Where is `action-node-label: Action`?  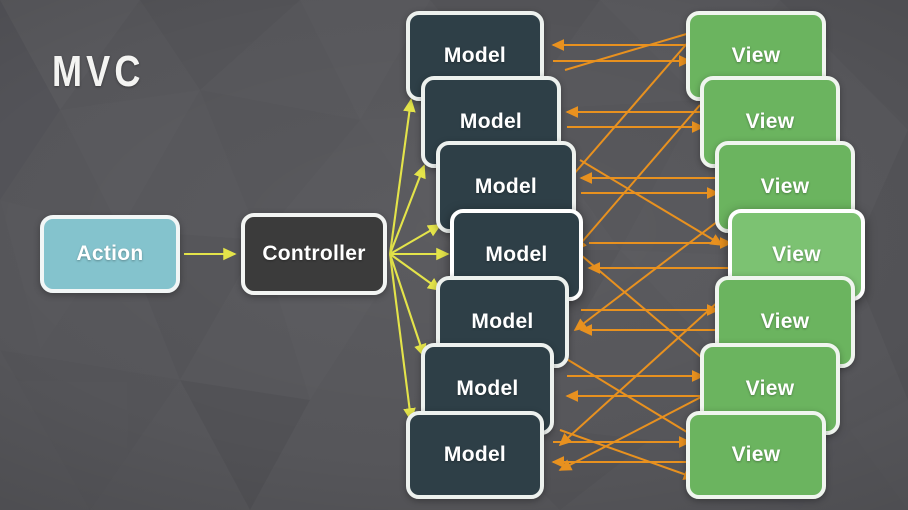 action-node-label: Action is located at coordinates (110, 253).